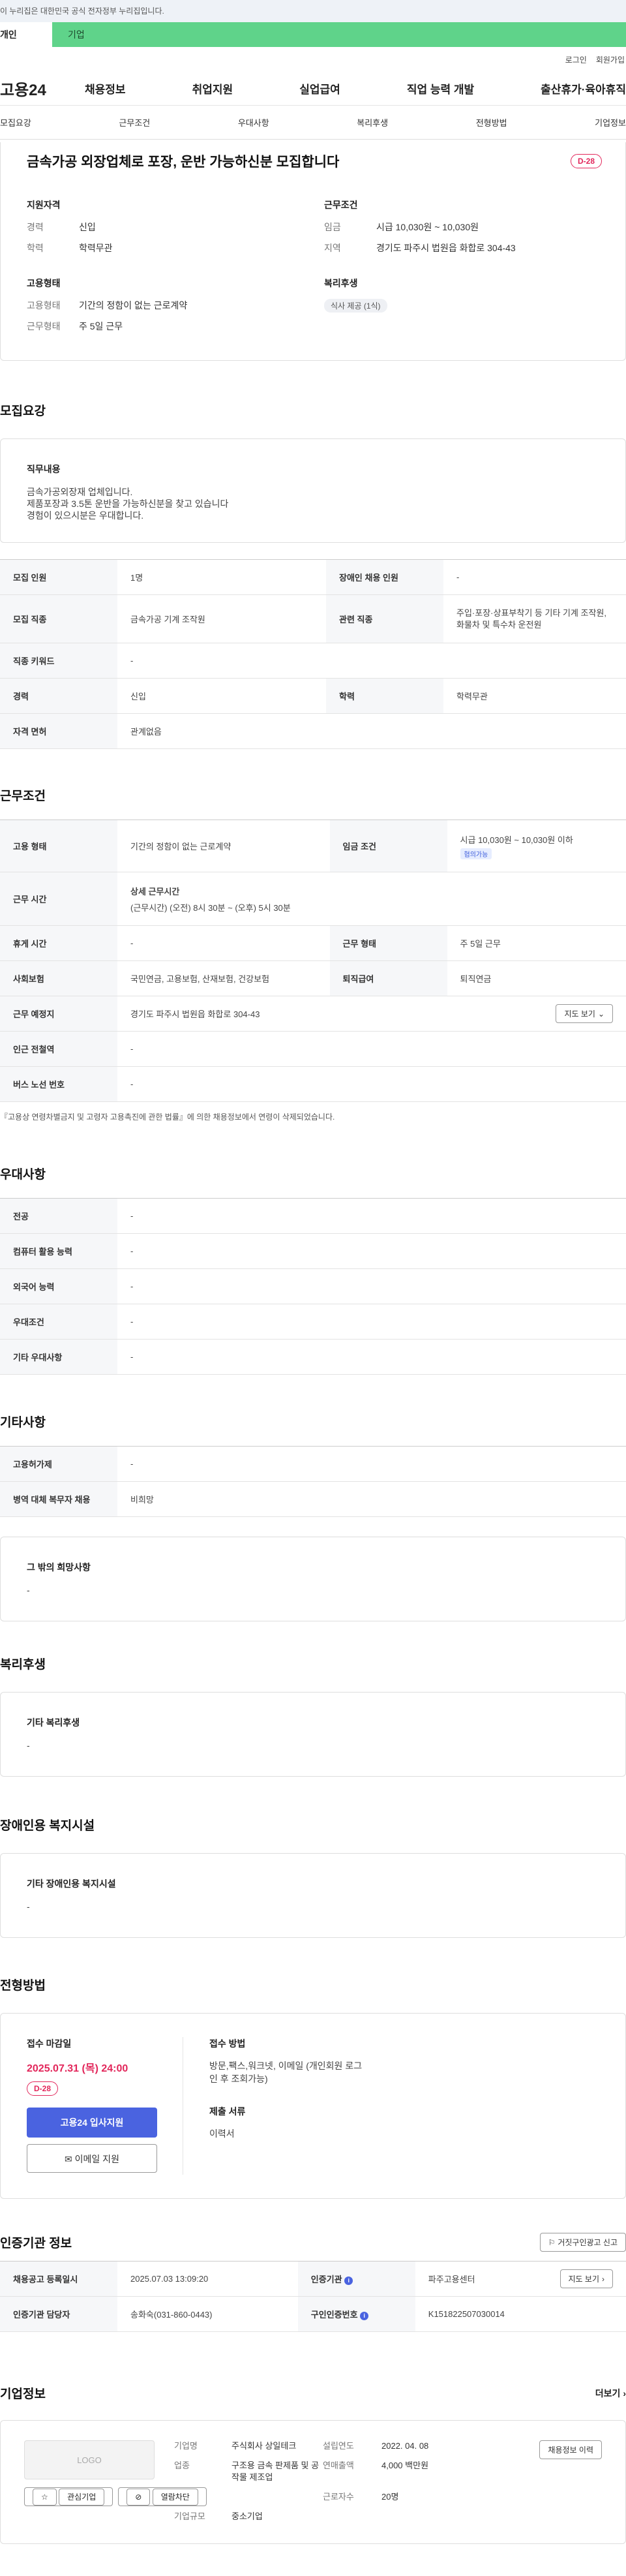 Image resolution: width=626 pixels, height=2576 pixels. I want to click on gnb-item-unemployment-benefit: 실업급여, so click(319, 88).